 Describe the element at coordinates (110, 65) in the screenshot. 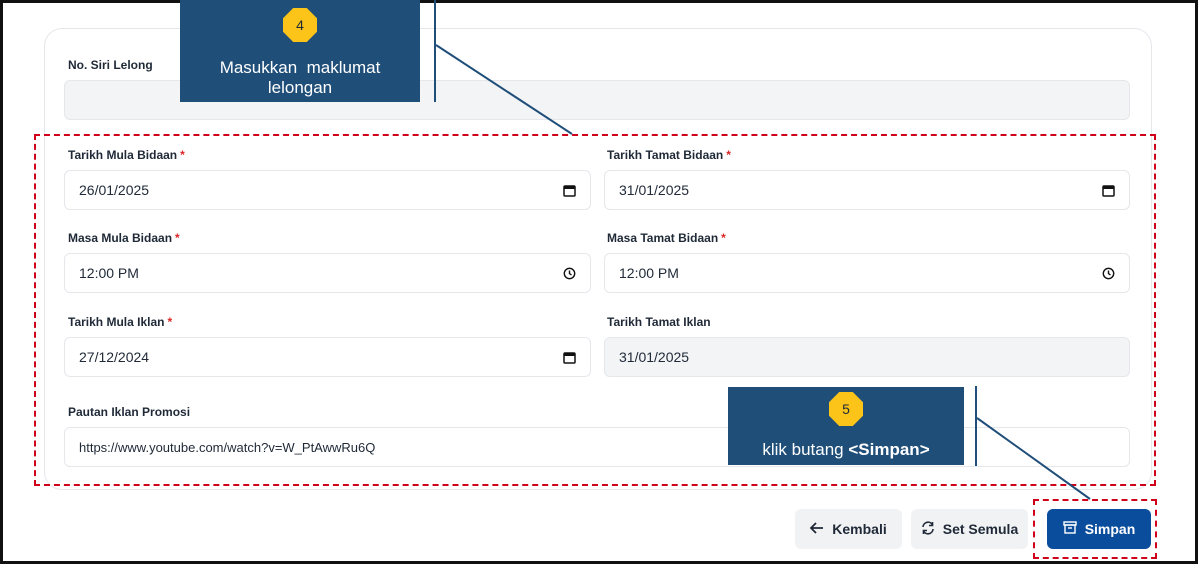

I see `label-no-siri: No. Siri Lelong` at that location.